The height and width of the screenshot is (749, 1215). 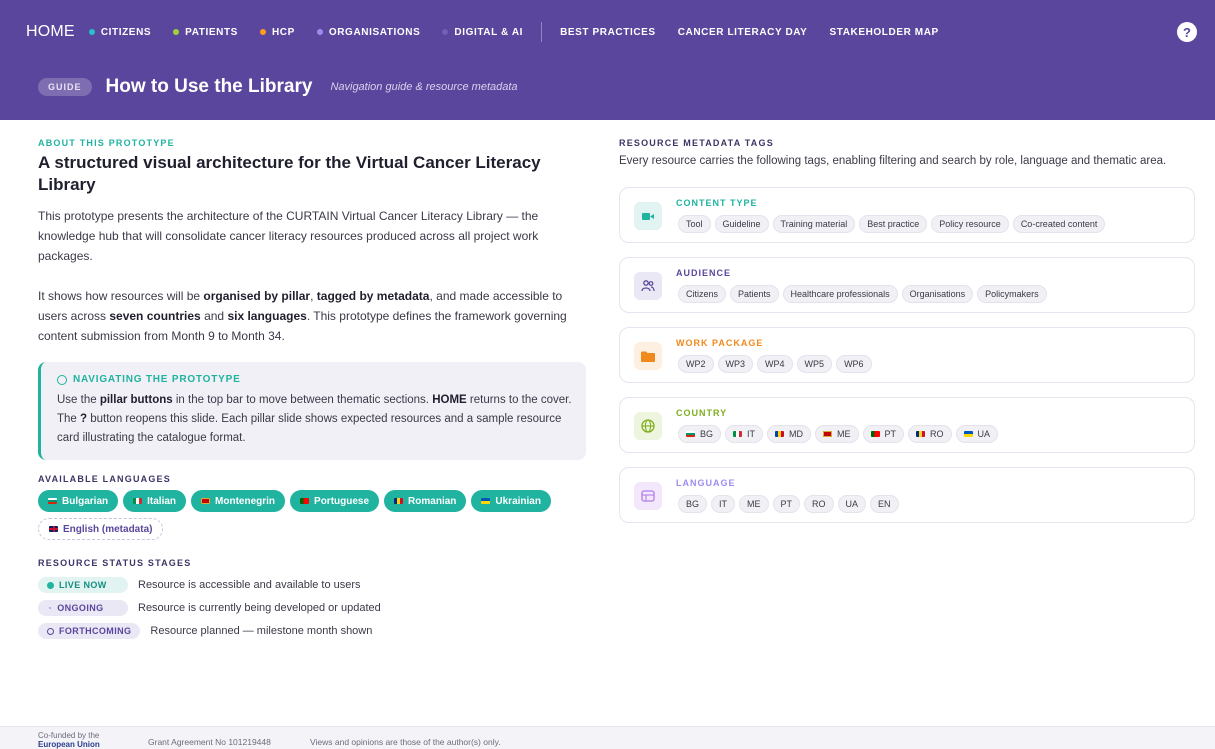 What do you see at coordinates (717, 203) in the screenshot?
I see `card-title: CONTENT TYPE` at bounding box center [717, 203].